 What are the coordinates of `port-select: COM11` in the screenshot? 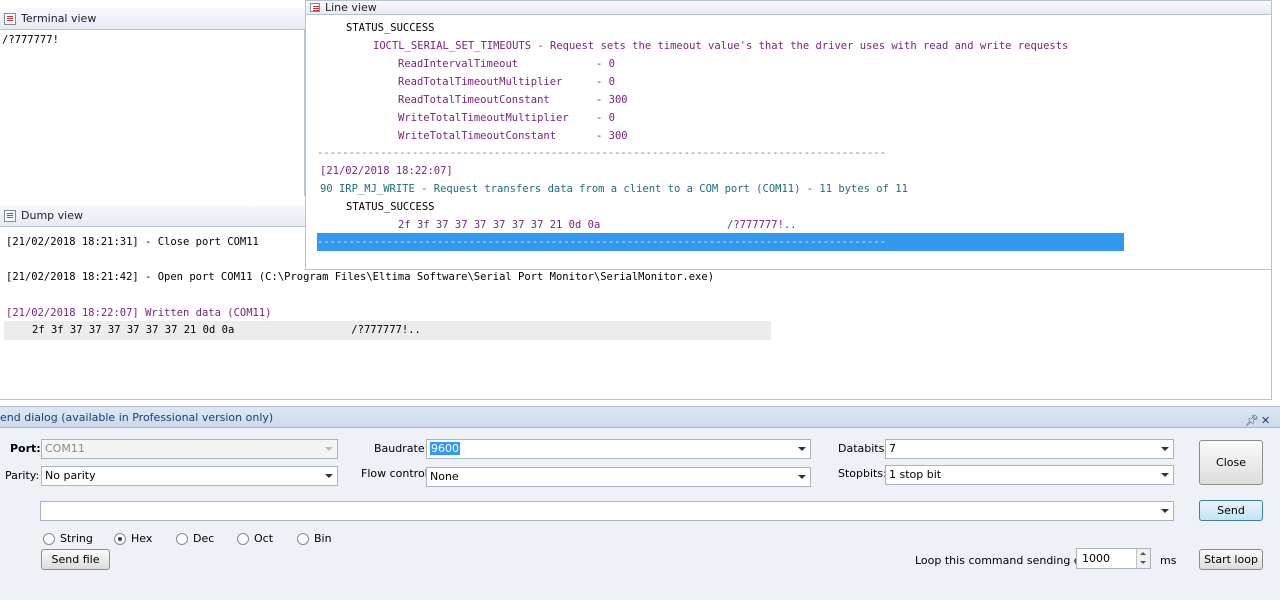 It's located at (189, 449).